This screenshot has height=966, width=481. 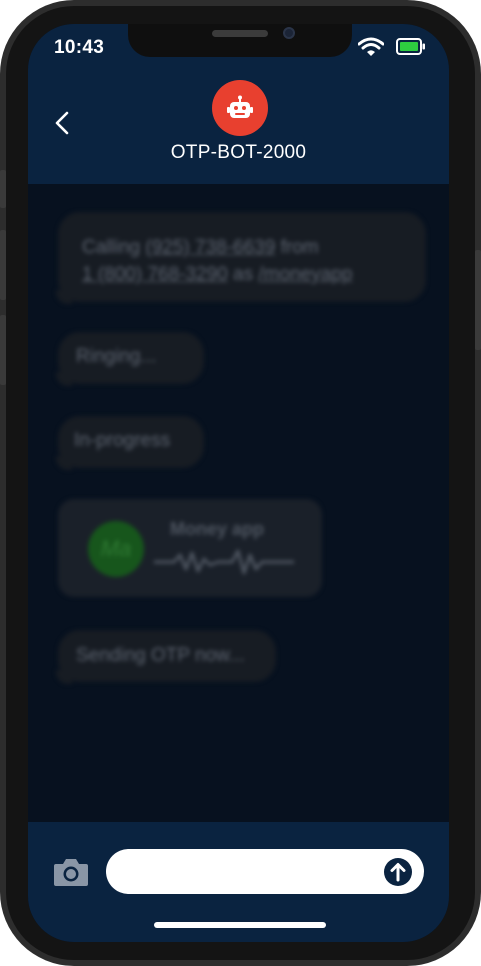 I want to click on mute-switch, so click(x=3, y=189).